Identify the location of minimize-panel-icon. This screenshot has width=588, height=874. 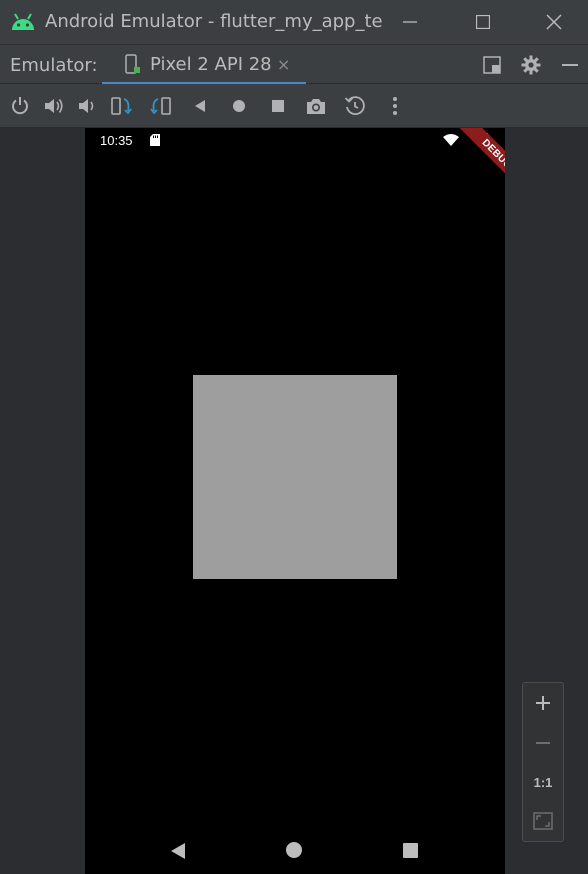
(570, 65).